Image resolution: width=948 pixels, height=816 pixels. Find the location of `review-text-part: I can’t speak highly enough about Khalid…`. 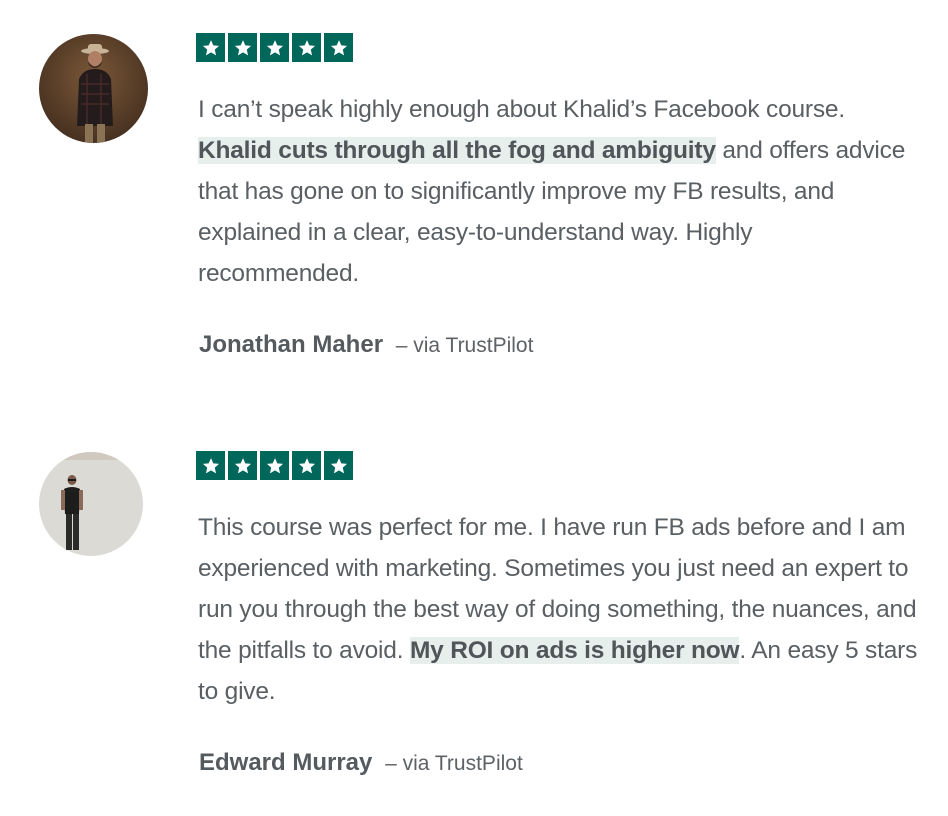

review-text-part: I can’t speak highly enough about Khalid… is located at coordinates (521, 109).